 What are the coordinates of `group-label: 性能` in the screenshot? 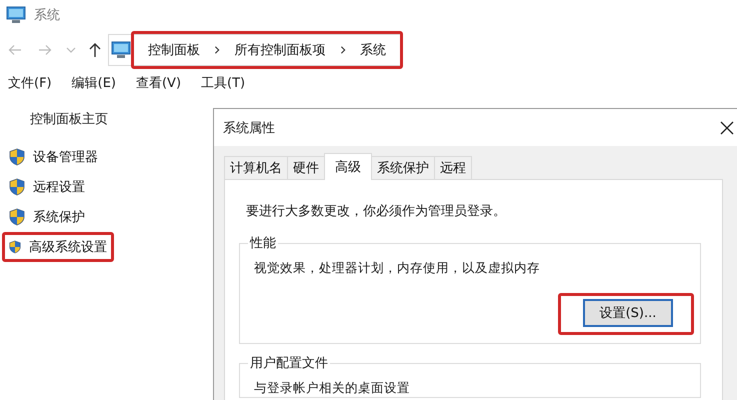 It's located at (262, 243).